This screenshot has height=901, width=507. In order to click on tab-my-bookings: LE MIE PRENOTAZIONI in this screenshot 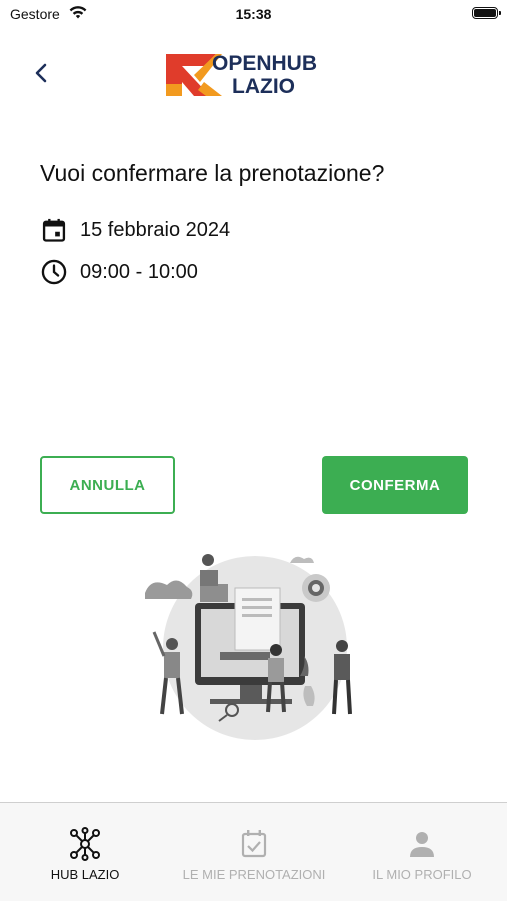, I will do `click(254, 852)`.